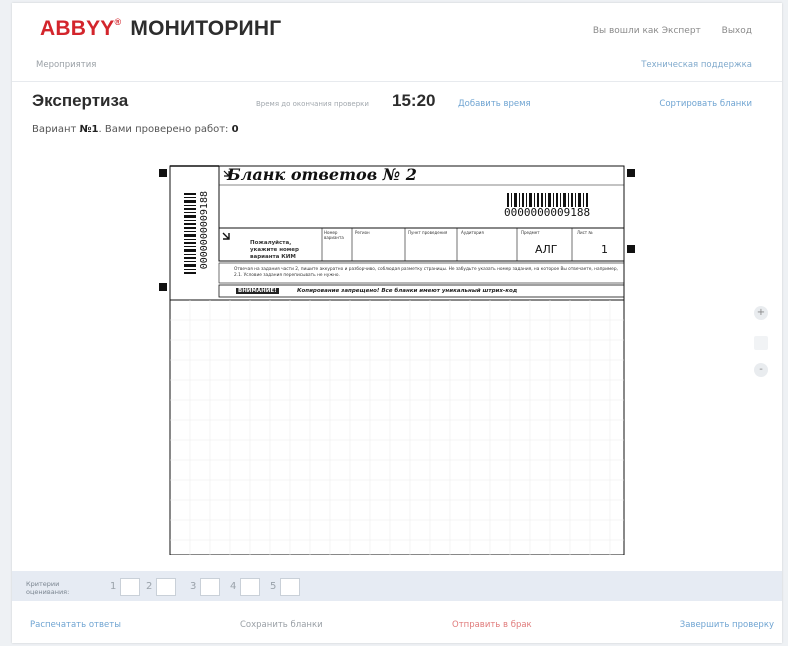 The height and width of the screenshot is (646, 788). What do you see at coordinates (397, 586) in the screenshot?
I see `criteria-bar: Критерии оценивания: 1 2 3 4 5` at bounding box center [397, 586].